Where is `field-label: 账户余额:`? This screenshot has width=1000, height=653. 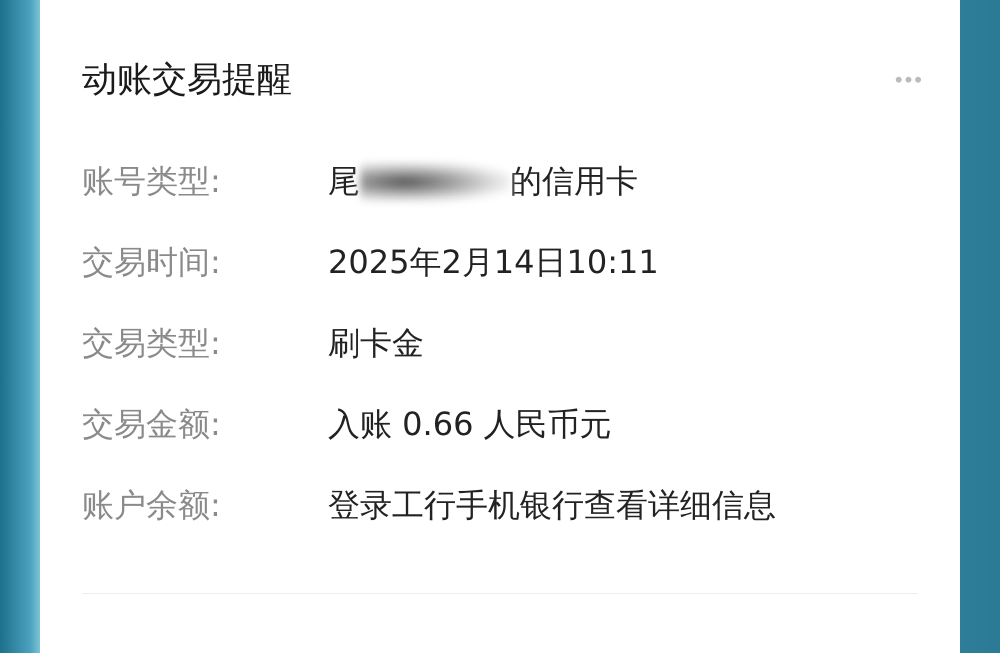 field-label: 账户余额: is located at coordinates (152, 505).